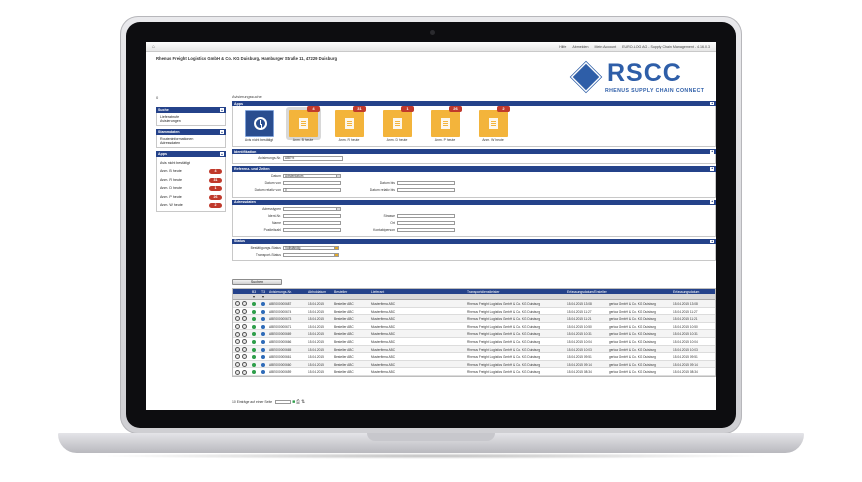 This screenshot has width=862, height=482. I want to click on col-b3: B3, so click(254, 292).